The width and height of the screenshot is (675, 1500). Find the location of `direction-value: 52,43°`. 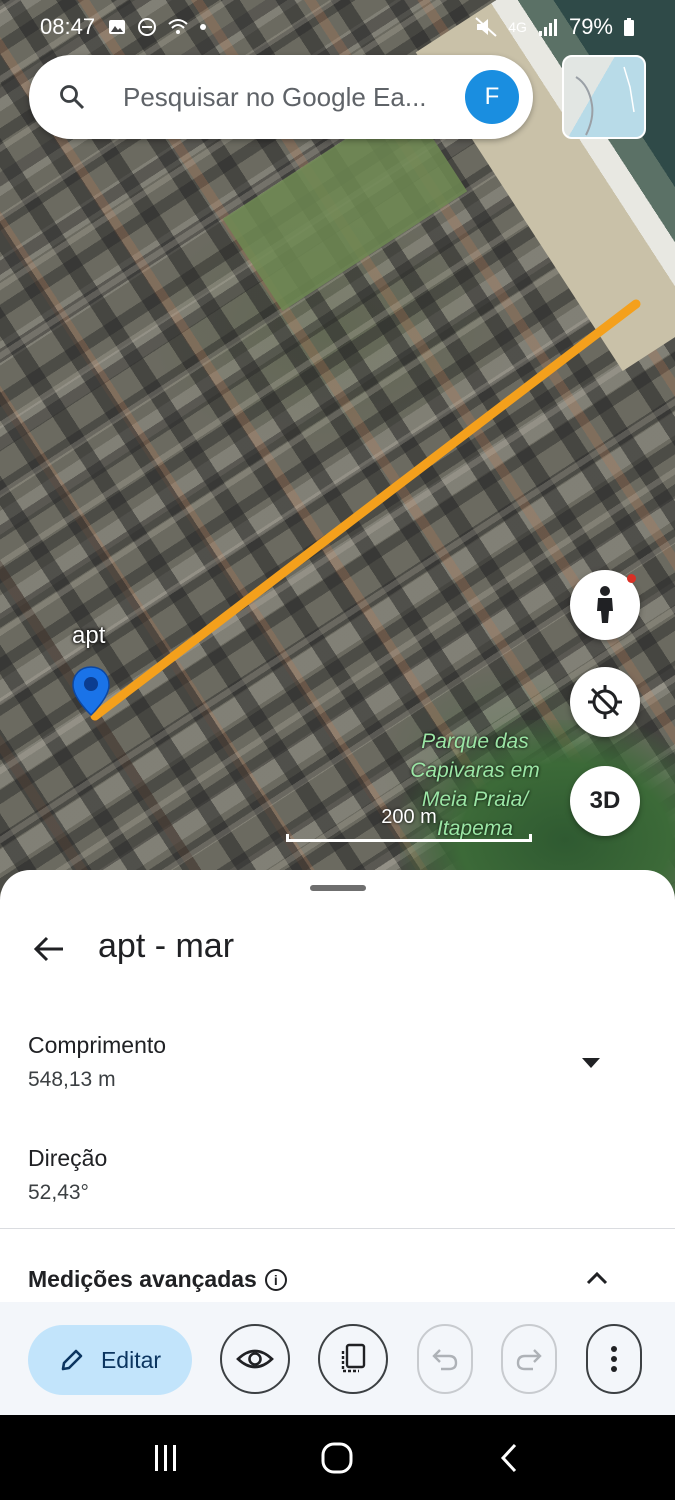

direction-value: 52,43° is located at coordinates (58, 1192).